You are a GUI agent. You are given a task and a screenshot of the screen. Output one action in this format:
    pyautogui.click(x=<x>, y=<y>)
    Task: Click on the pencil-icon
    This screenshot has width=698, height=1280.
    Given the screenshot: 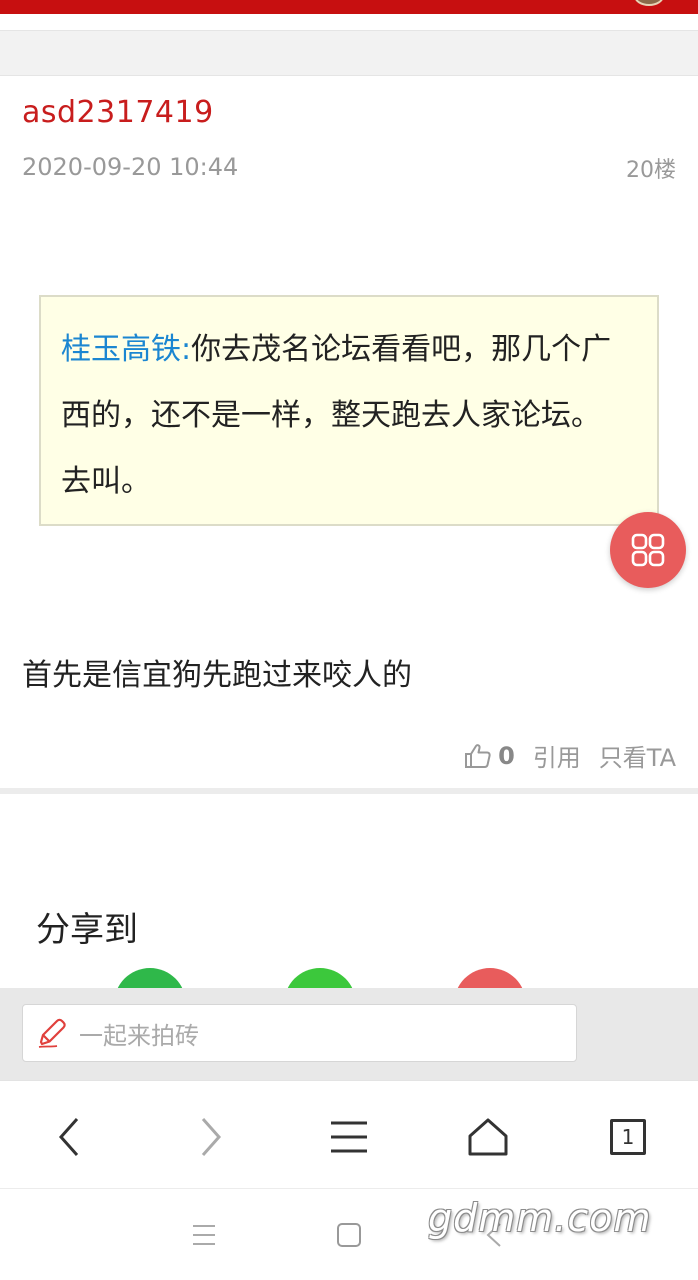 What is the action you would take?
    pyautogui.click(x=52, y=1033)
    